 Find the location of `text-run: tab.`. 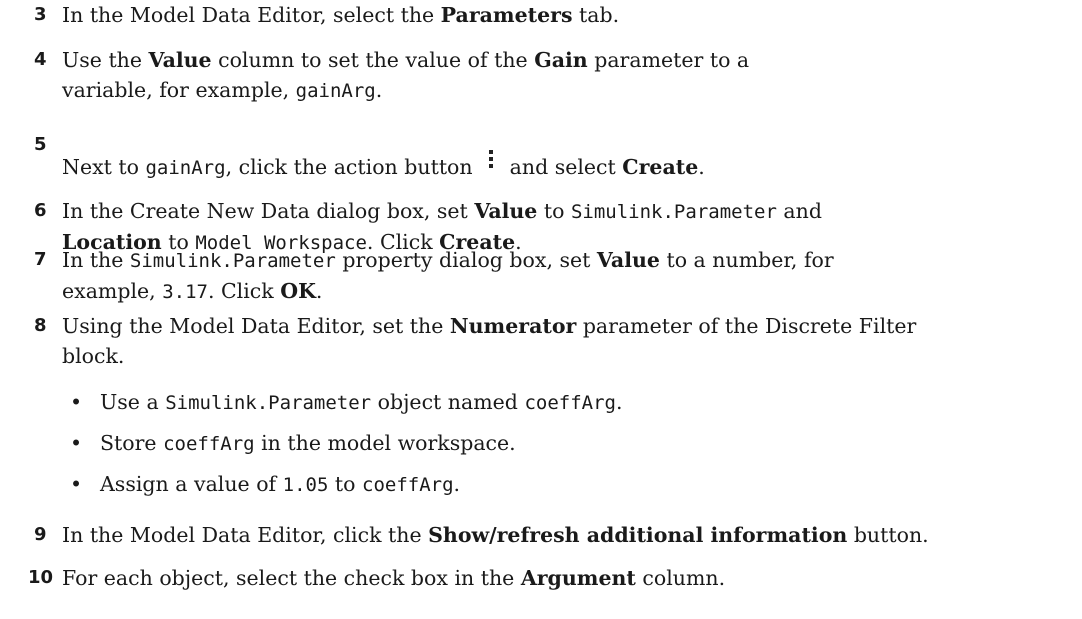

text-run: tab. is located at coordinates (596, 15).